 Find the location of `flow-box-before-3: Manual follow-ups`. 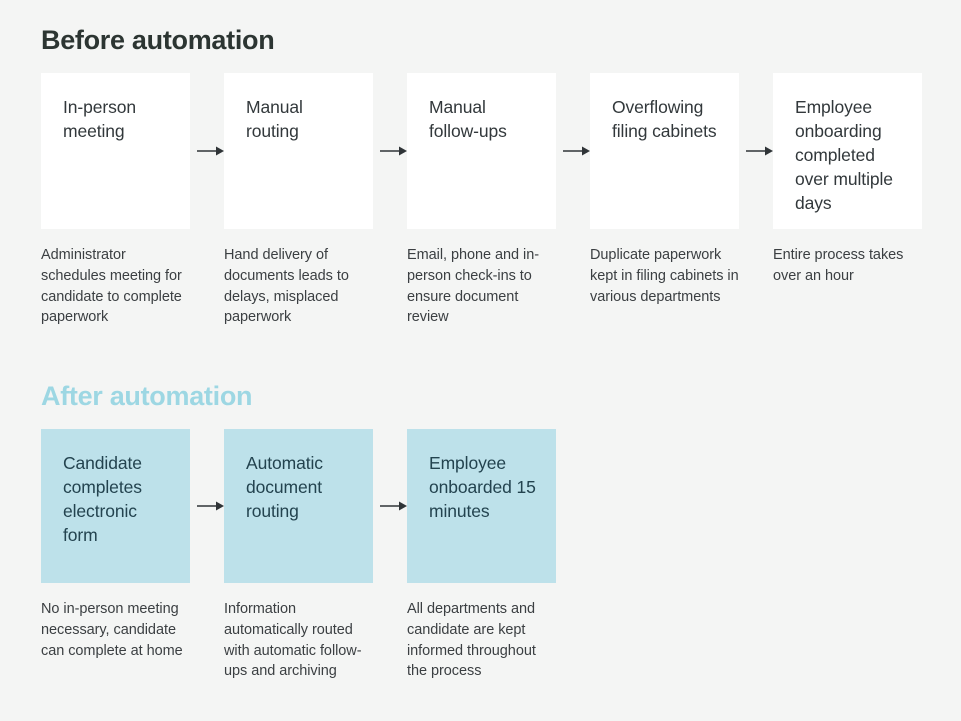

flow-box-before-3: Manual follow-ups is located at coordinates (481, 151).